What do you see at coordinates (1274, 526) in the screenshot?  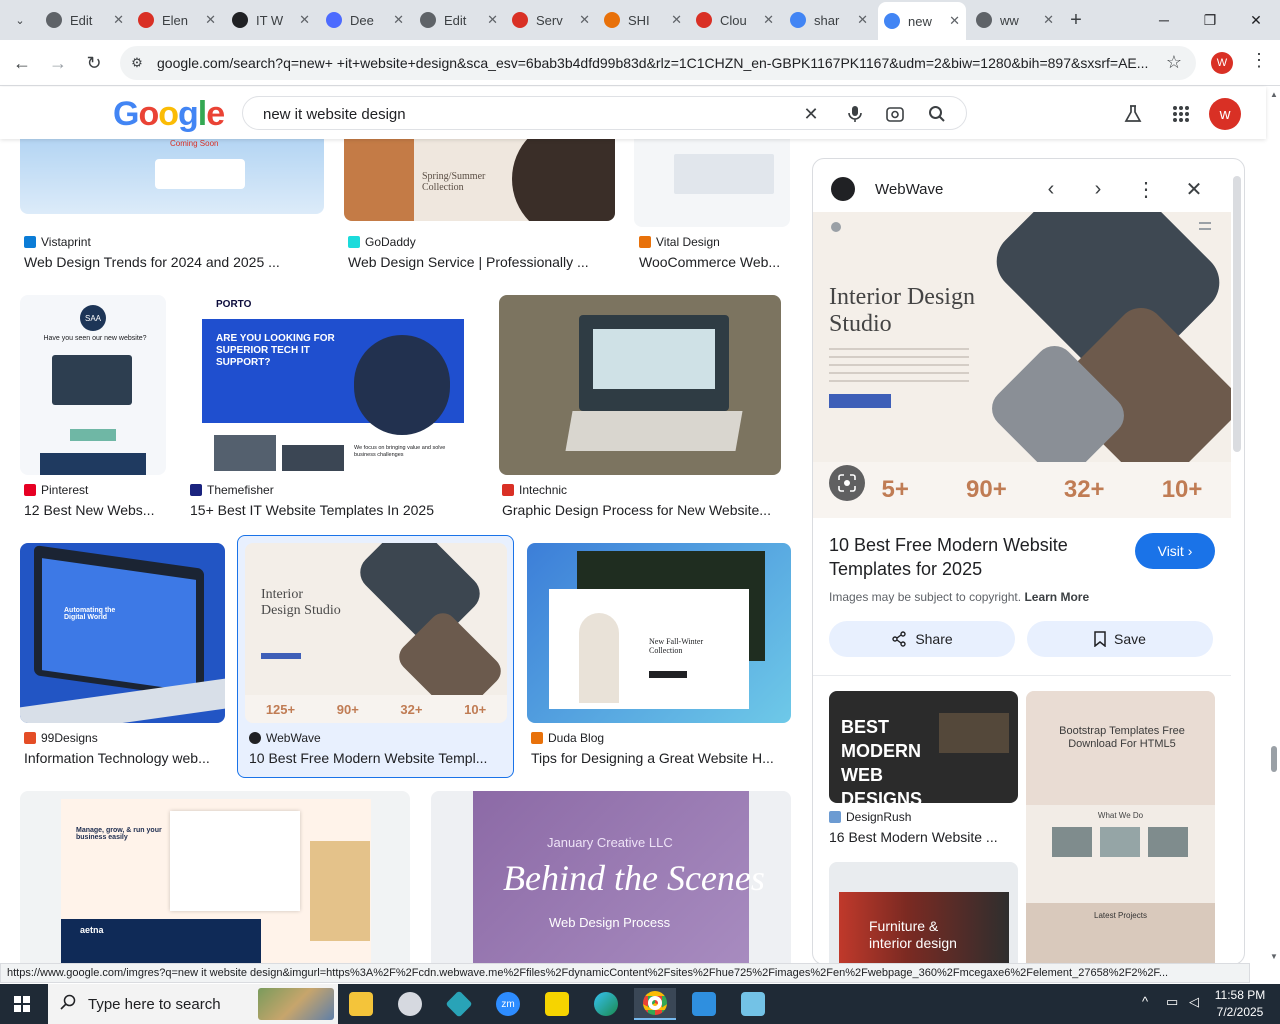 I see `page-scrollbar: ▲ ▼` at bounding box center [1274, 526].